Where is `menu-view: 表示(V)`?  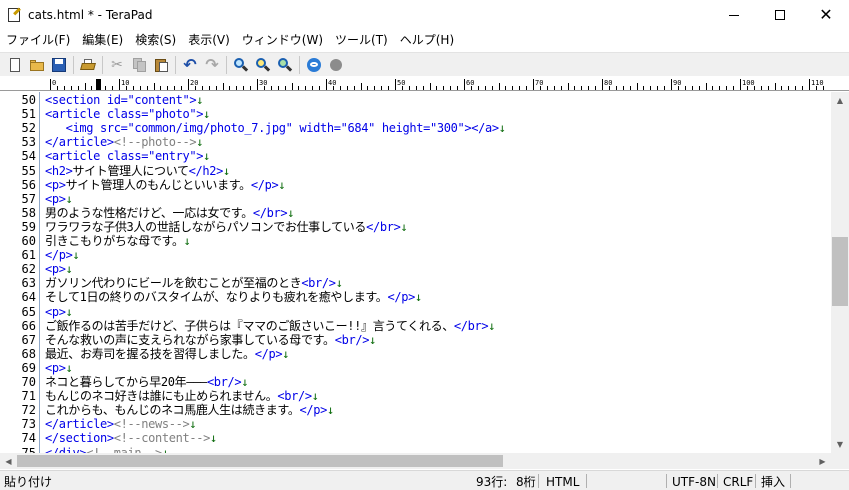 menu-view: 表示(V) is located at coordinates (209, 40).